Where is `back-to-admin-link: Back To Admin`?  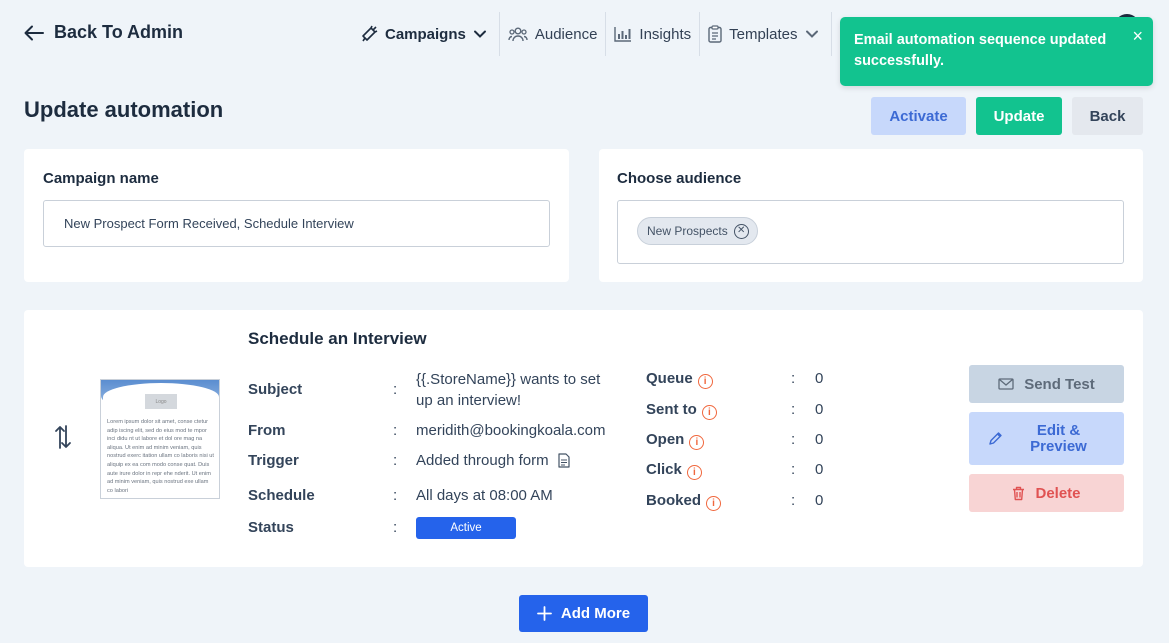
back-to-admin-link: Back To Admin is located at coordinates (103, 32).